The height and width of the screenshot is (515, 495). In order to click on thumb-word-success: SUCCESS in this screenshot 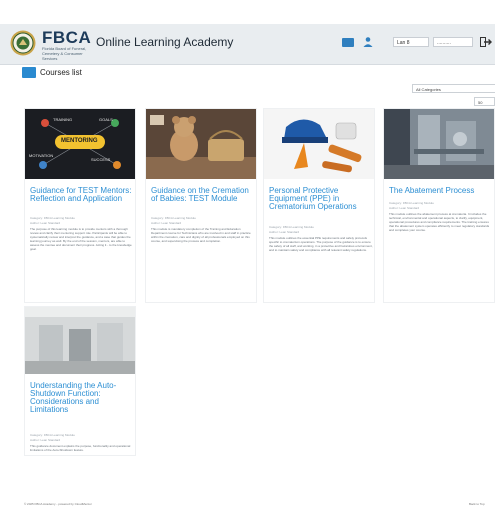, I will do `click(101, 159)`.